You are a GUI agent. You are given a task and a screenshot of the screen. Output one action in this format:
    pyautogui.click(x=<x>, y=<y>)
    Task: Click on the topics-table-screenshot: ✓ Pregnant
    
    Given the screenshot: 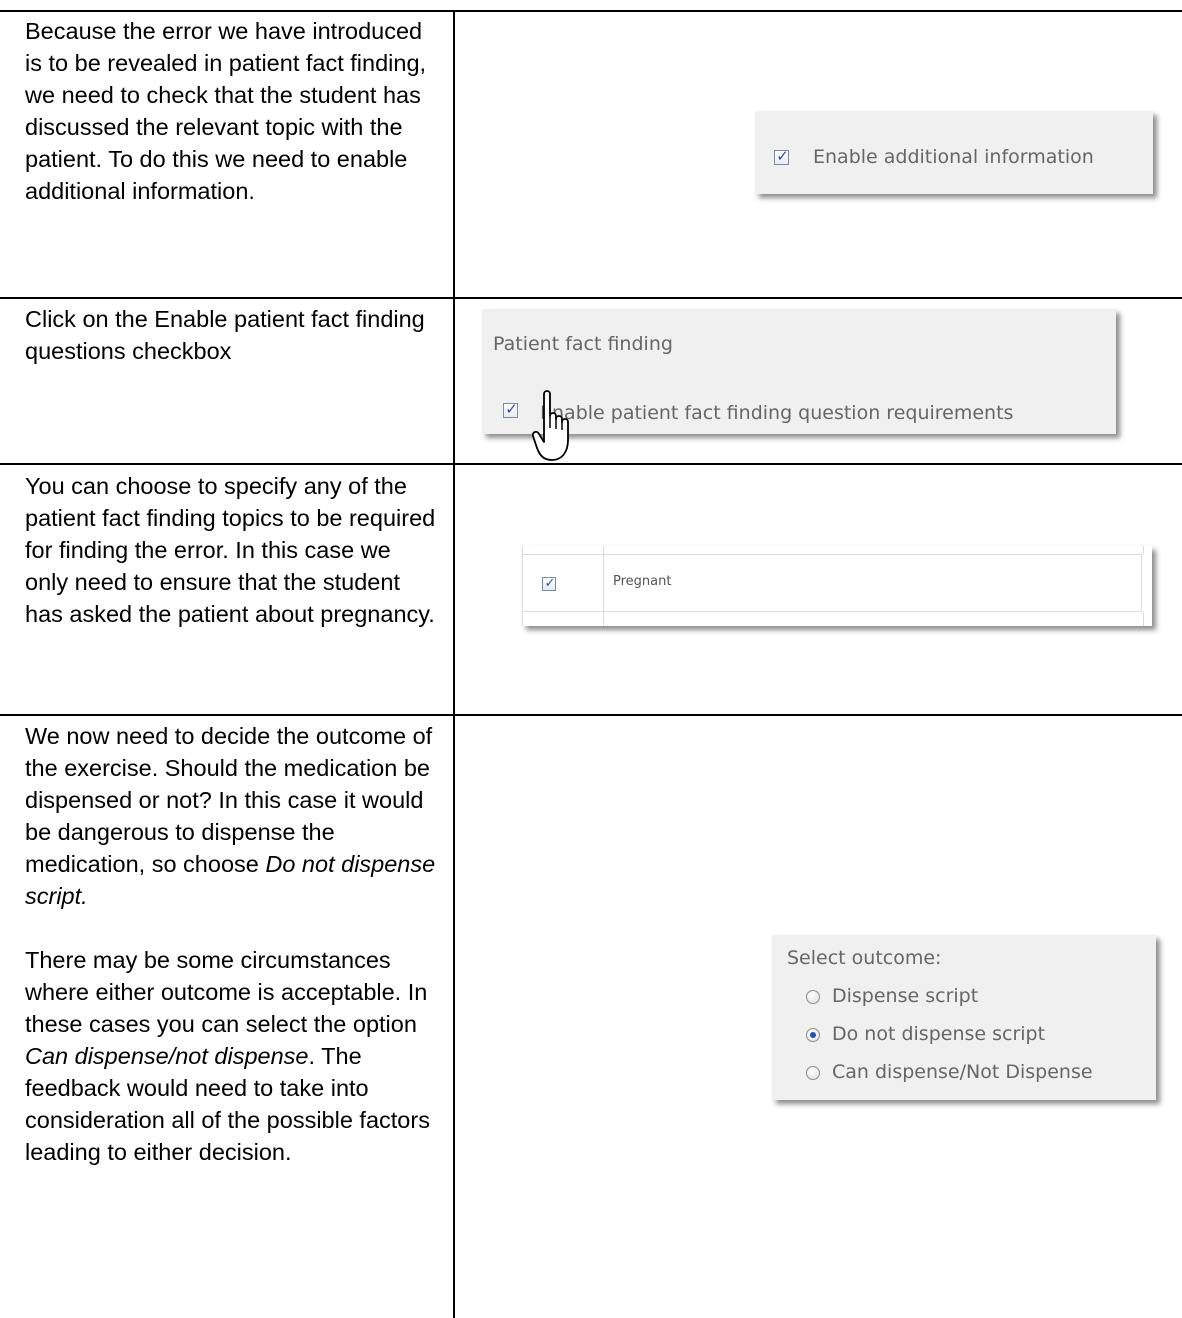 What is the action you would take?
    pyautogui.click(x=837, y=586)
    